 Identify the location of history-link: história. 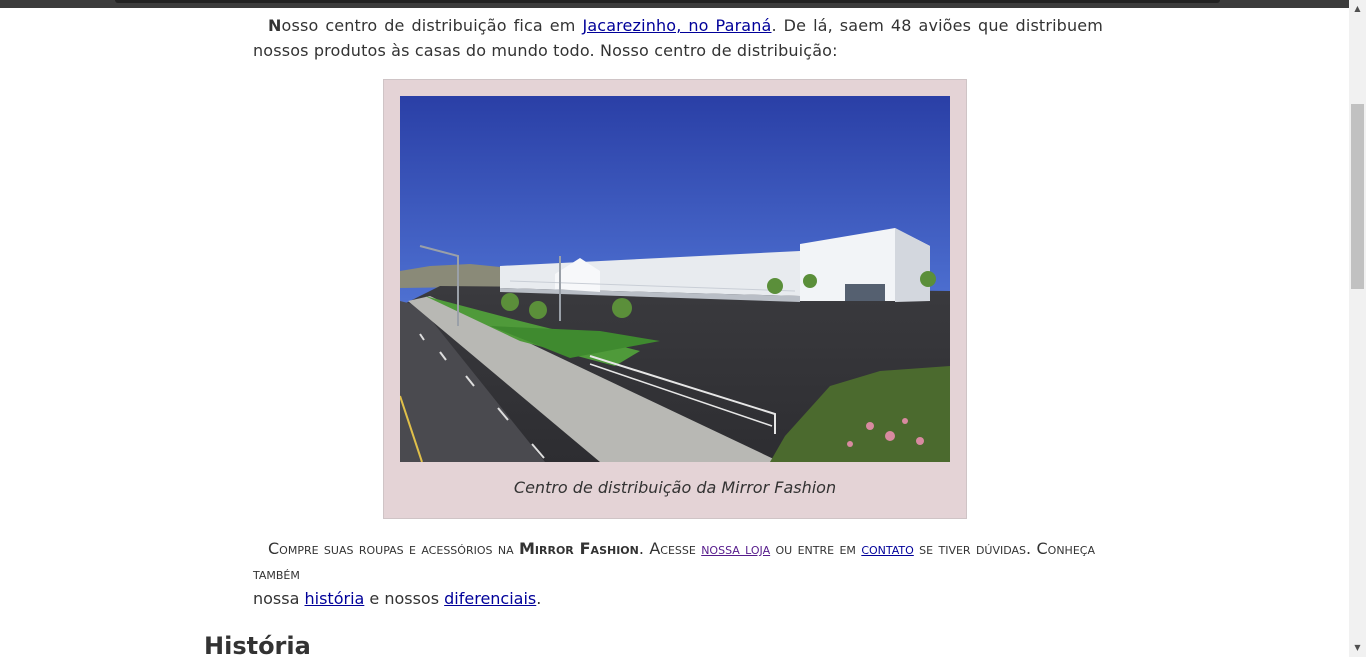
(335, 598).